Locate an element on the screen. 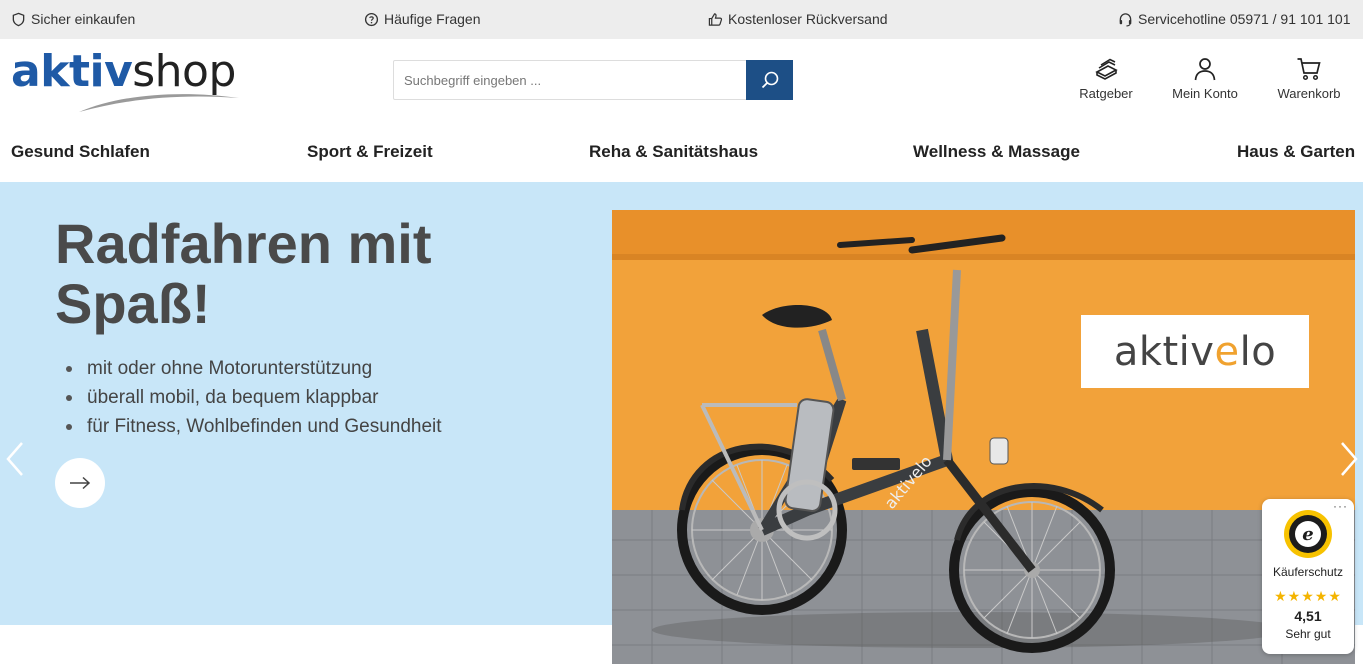 The height and width of the screenshot is (664, 1363). rating-stars: ★★★★★ is located at coordinates (1308, 596).